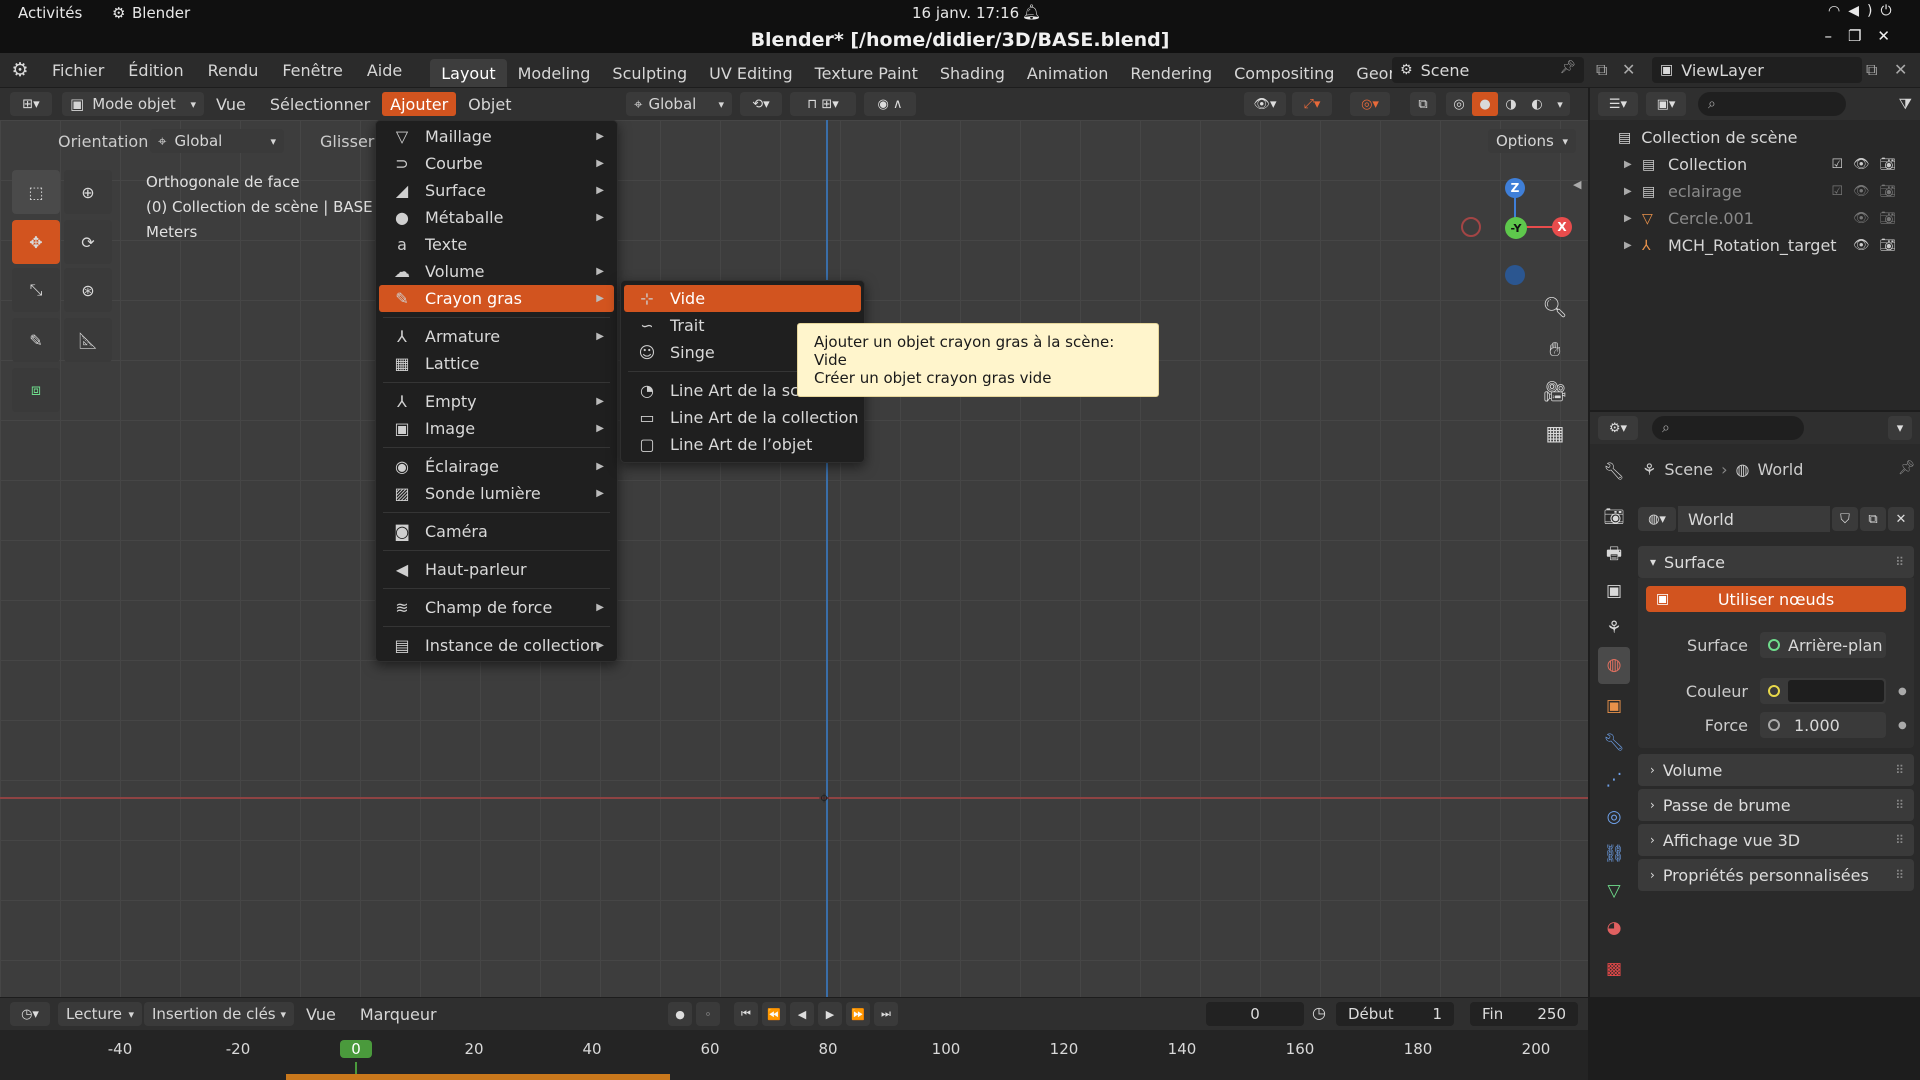 The image size is (1920, 1080). Describe the element at coordinates (50, 13) in the screenshot. I see `activities-button: Activités` at that location.